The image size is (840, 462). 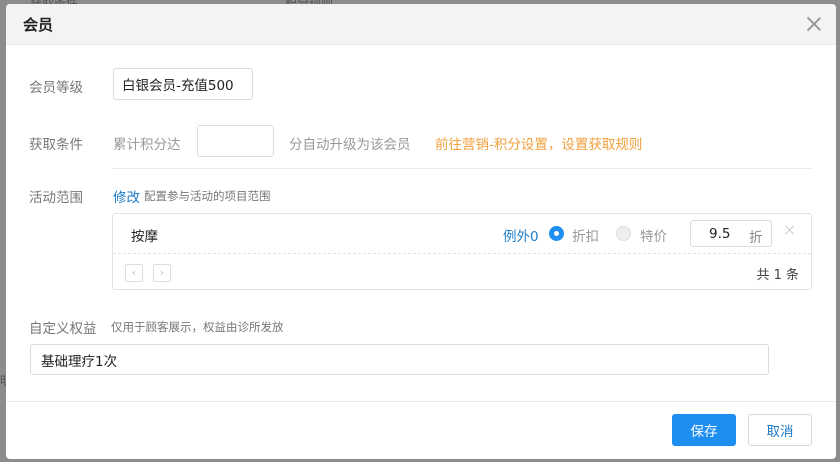 What do you see at coordinates (462, 168) in the screenshot?
I see `divider` at bounding box center [462, 168].